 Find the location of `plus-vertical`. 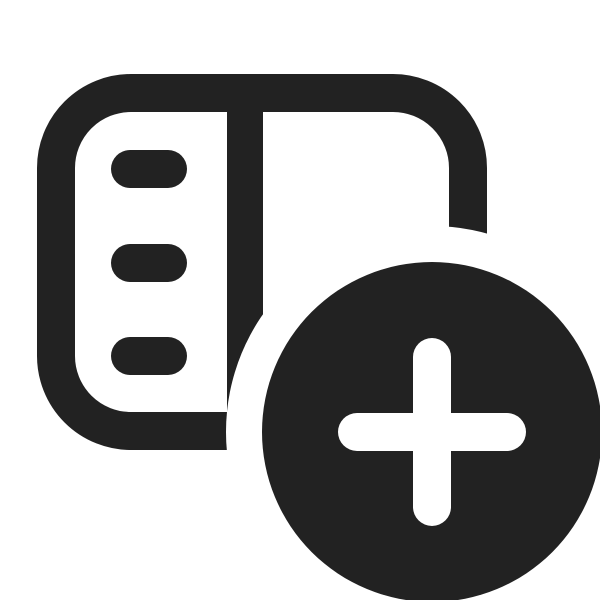

plus-vertical is located at coordinates (432, 432).